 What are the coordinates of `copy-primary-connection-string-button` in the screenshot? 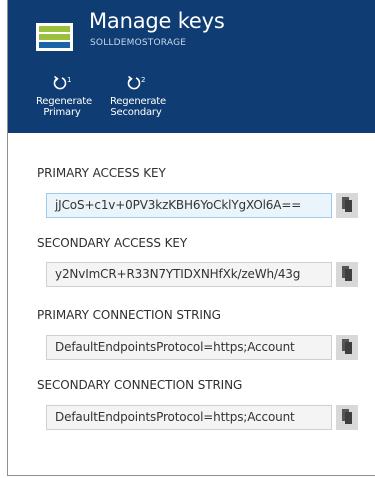 It's located at (347, 347).